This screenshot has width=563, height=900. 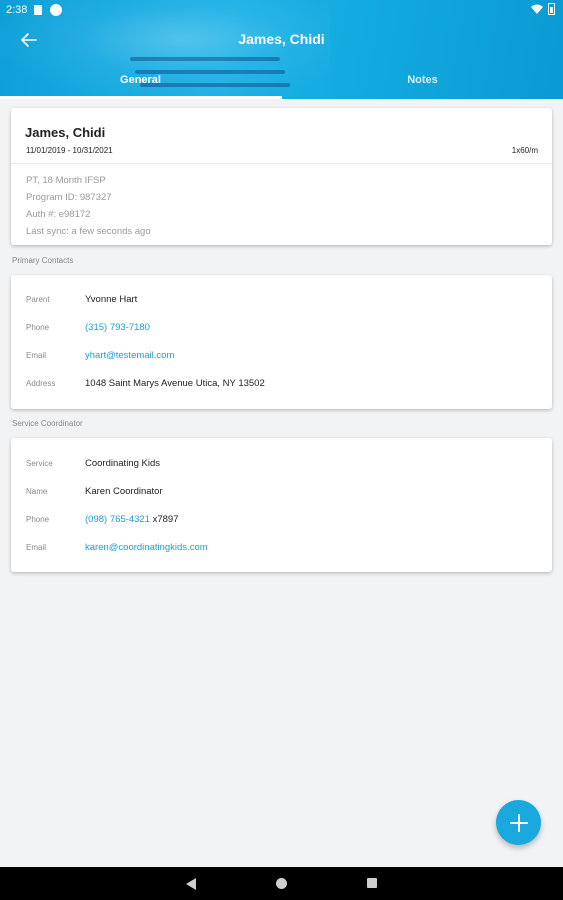 I want to click on service-frequency: 1x60/m, so click(x=524, y=150).